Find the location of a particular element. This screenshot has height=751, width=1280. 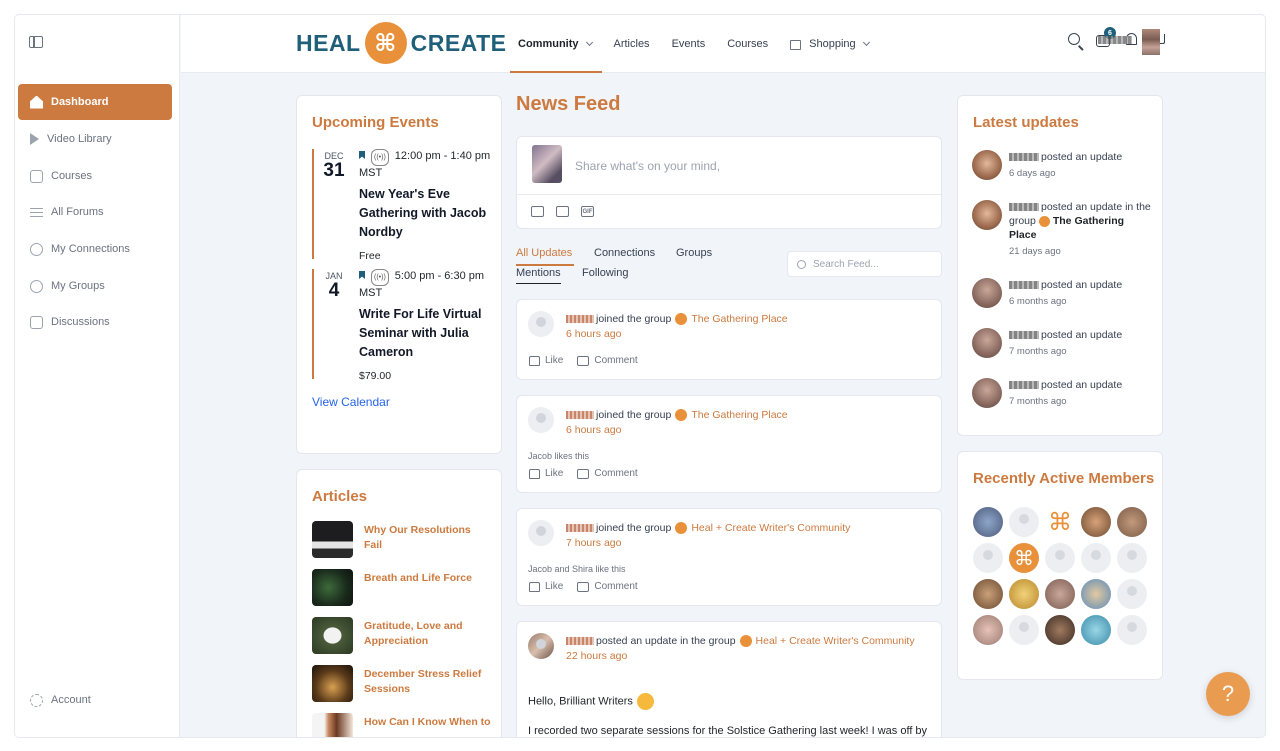

tab-groups: Groups is located at coordinates (694, 253).